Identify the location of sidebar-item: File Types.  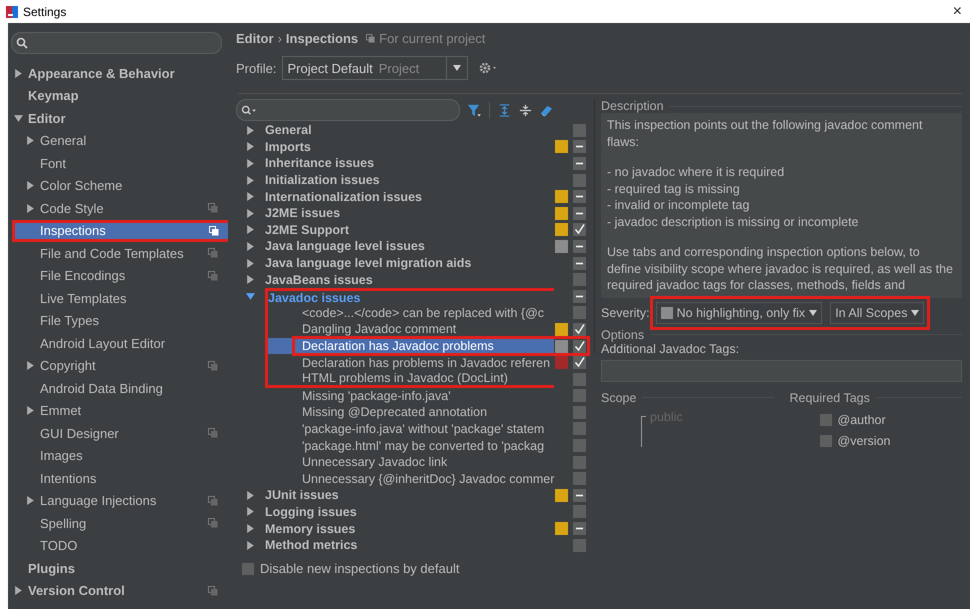
(118, 321).